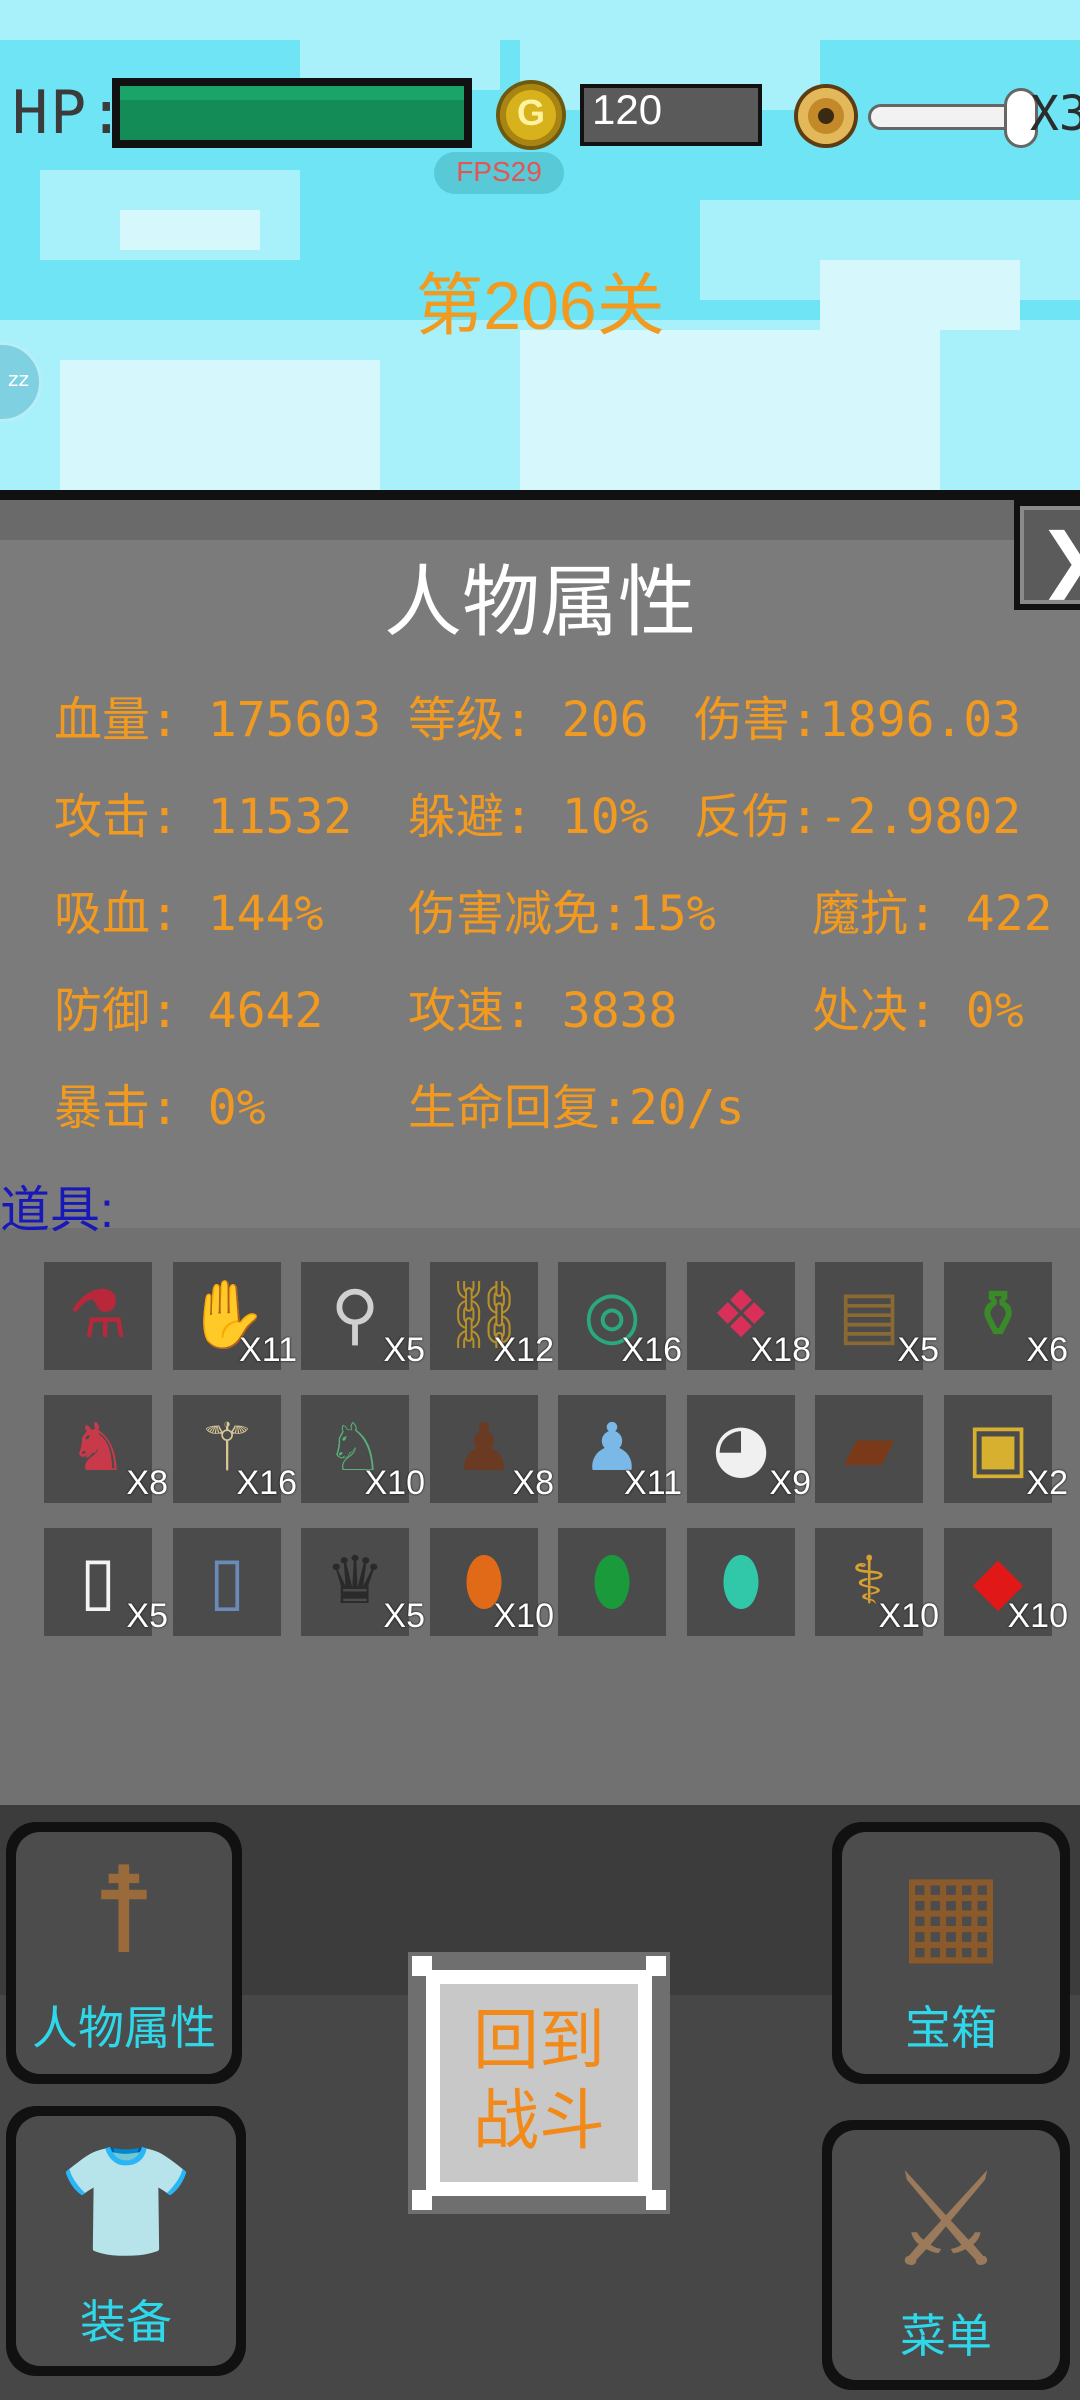 The height and width of the screenshot is (2400, 1080). I want to click on stat-defense: 防御: 4642, so click(189, 1011).